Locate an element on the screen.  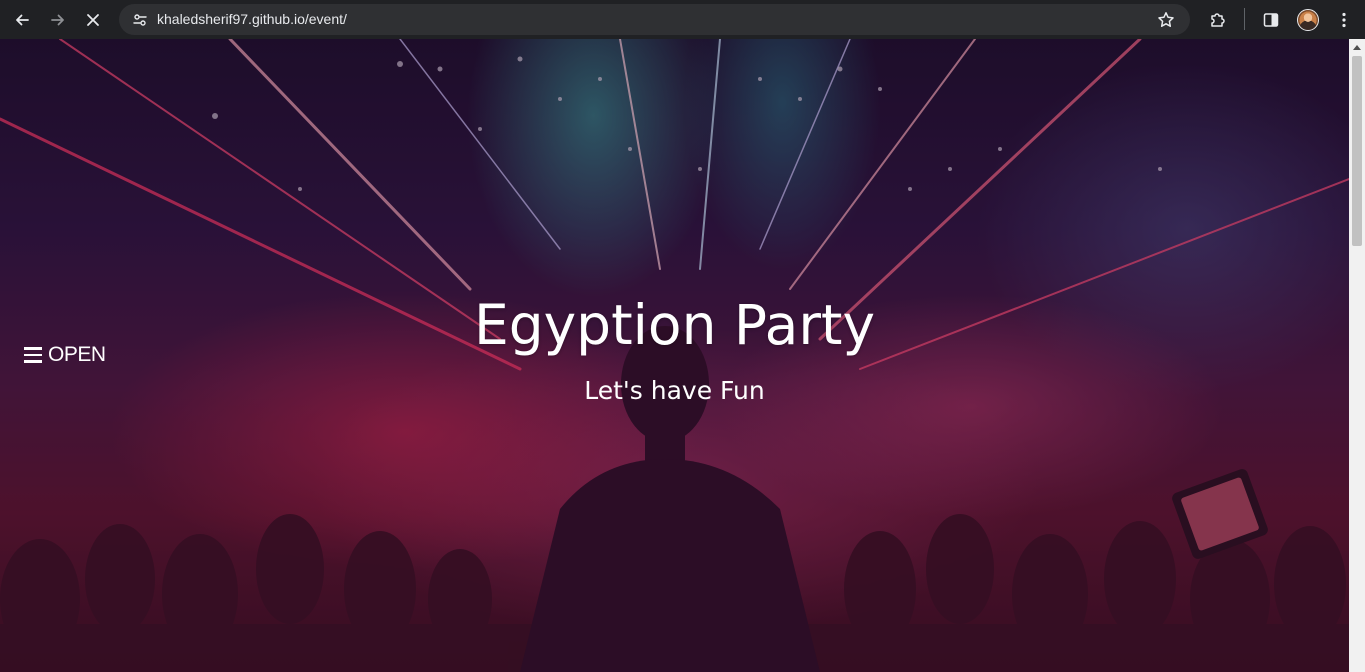
avatar is located at coordinates (1308, 20).